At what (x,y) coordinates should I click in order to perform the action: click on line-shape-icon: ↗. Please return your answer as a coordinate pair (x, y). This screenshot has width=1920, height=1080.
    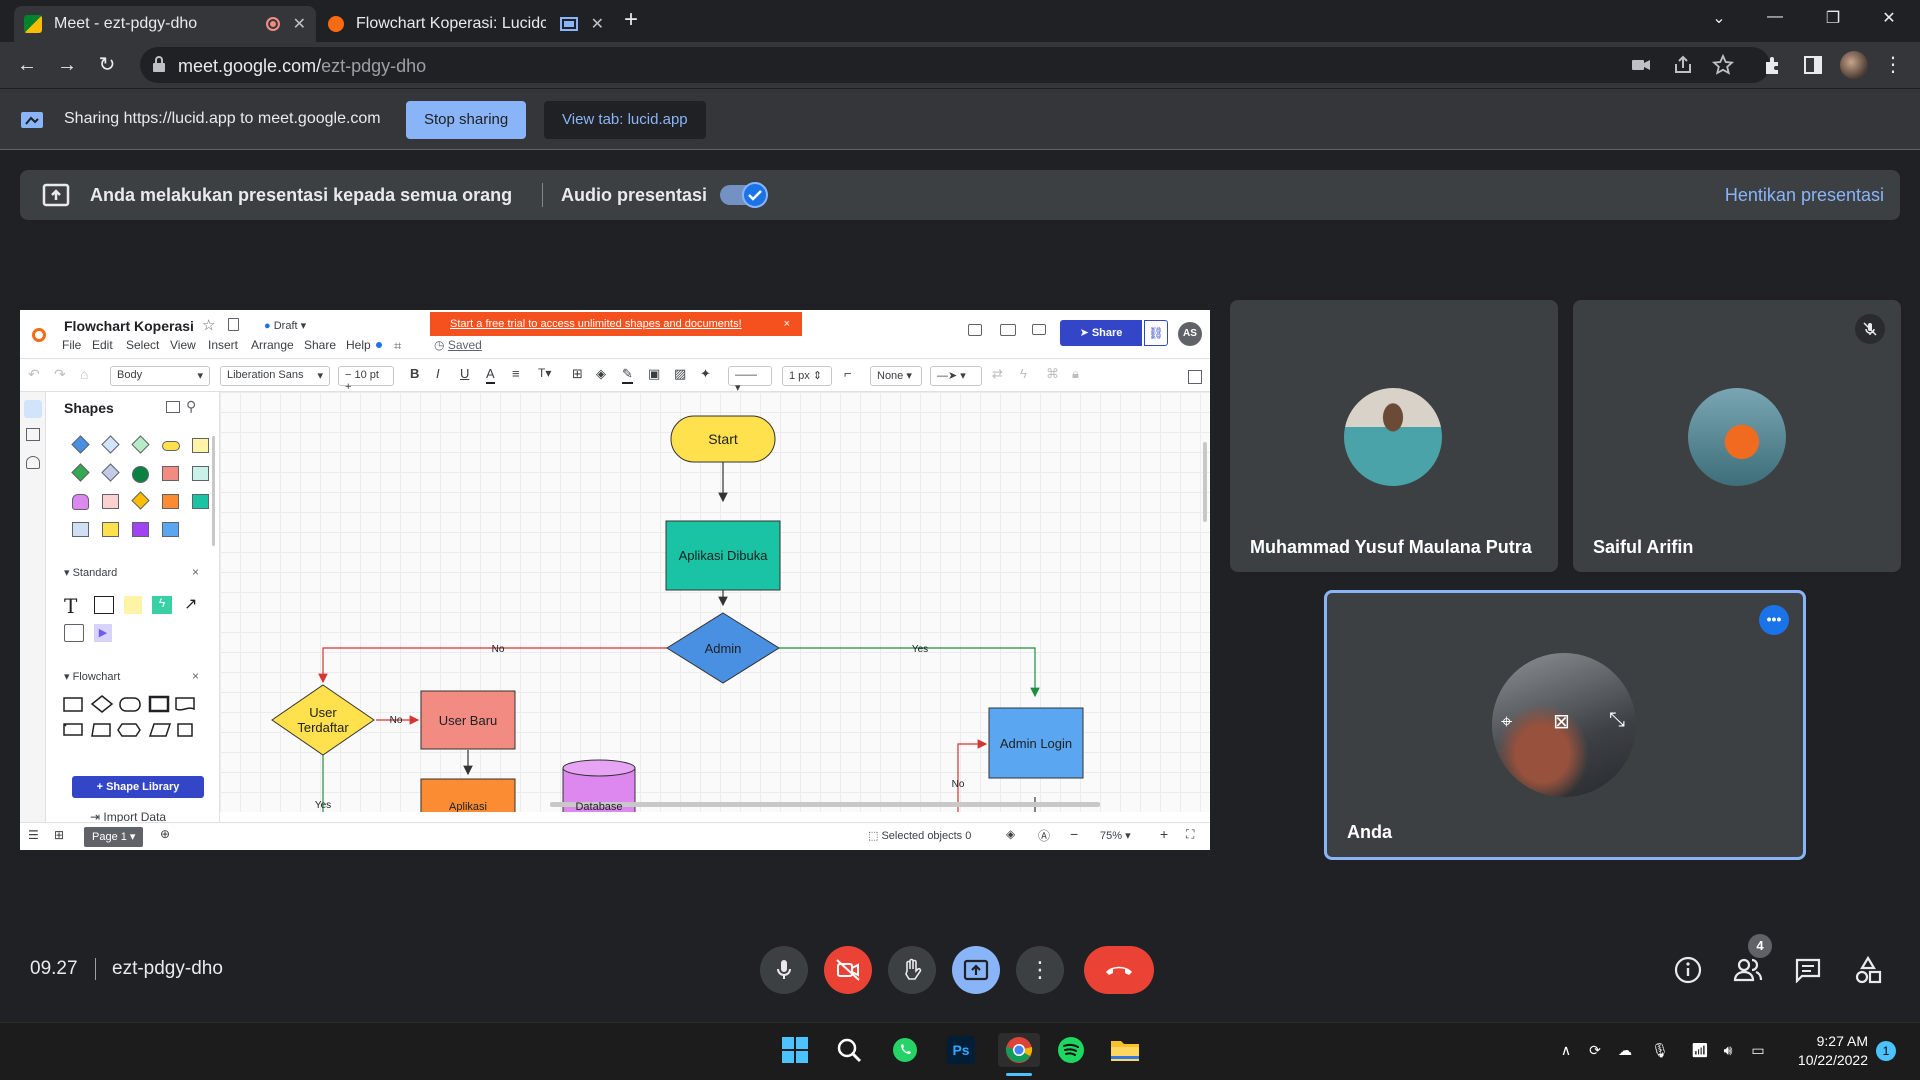
    Looking at the image, I should click on (190, 604).